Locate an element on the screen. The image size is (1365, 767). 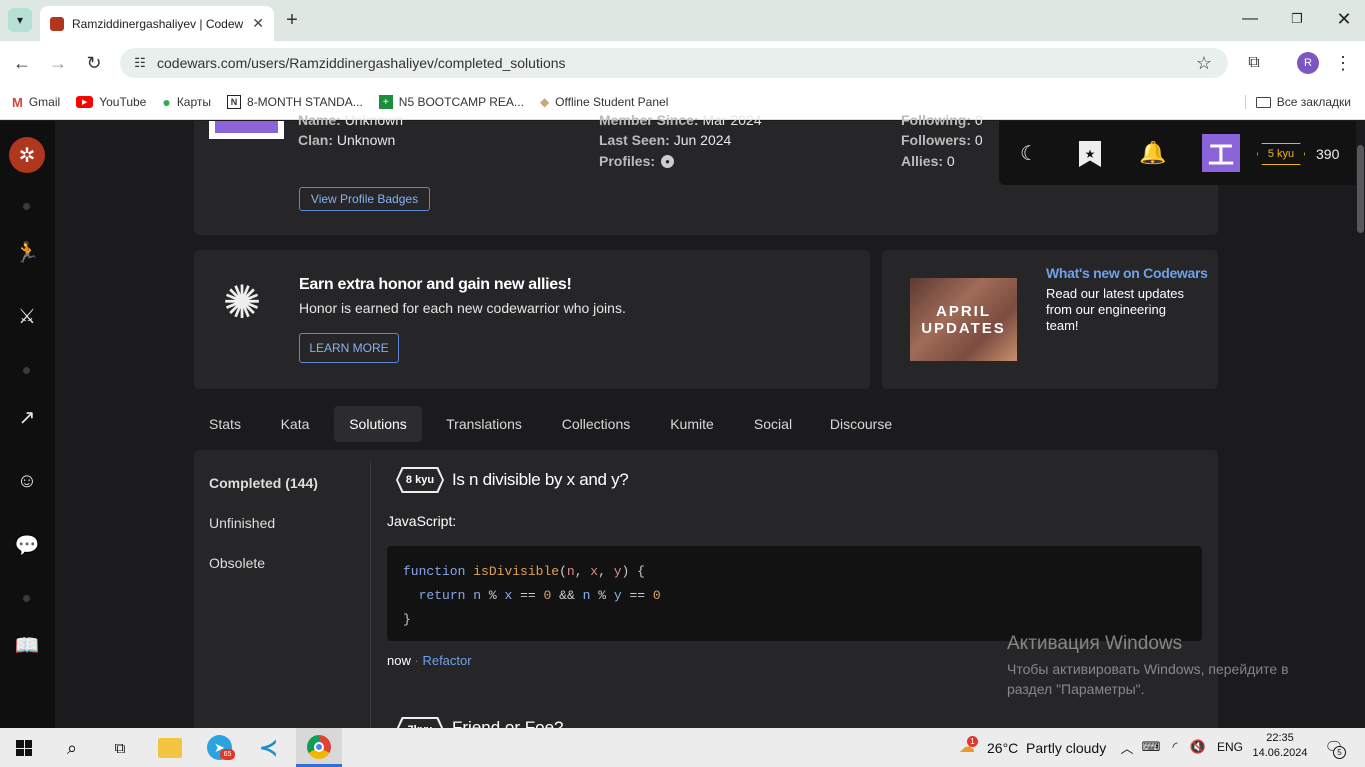
browser-menu-button: ⋮ is located at coordinates (1343, 63).